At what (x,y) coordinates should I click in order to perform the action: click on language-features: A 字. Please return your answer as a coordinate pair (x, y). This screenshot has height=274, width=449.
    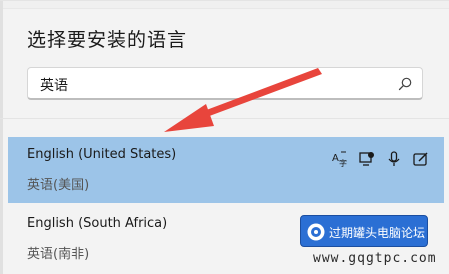
    Looking at the image, I should click on (380, 159).